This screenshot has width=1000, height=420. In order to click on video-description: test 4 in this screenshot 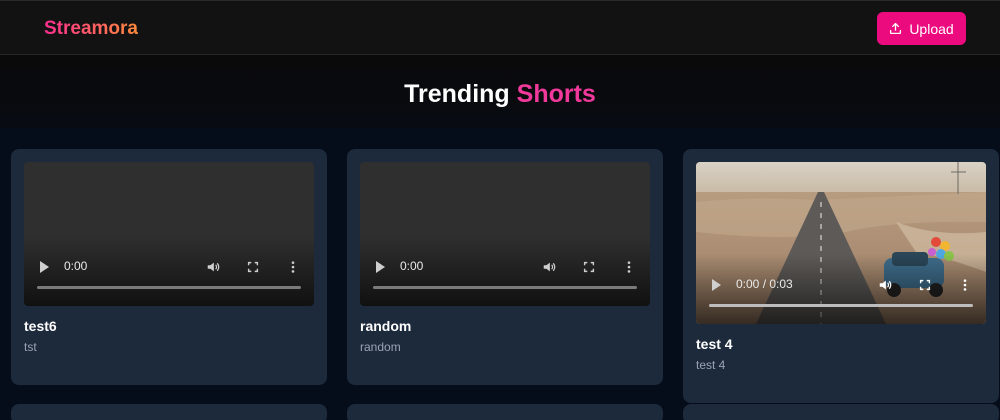, I will do `click(711, 365)`.